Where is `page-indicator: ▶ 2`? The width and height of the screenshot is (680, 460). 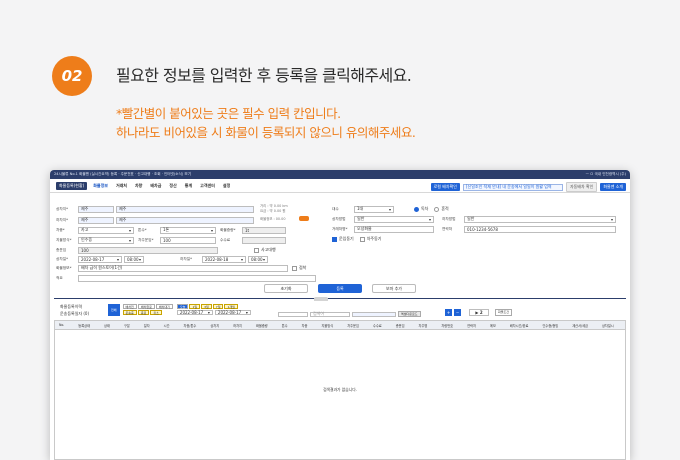 page-indicator: ▶ 2 is located at coordinates (479, 312).